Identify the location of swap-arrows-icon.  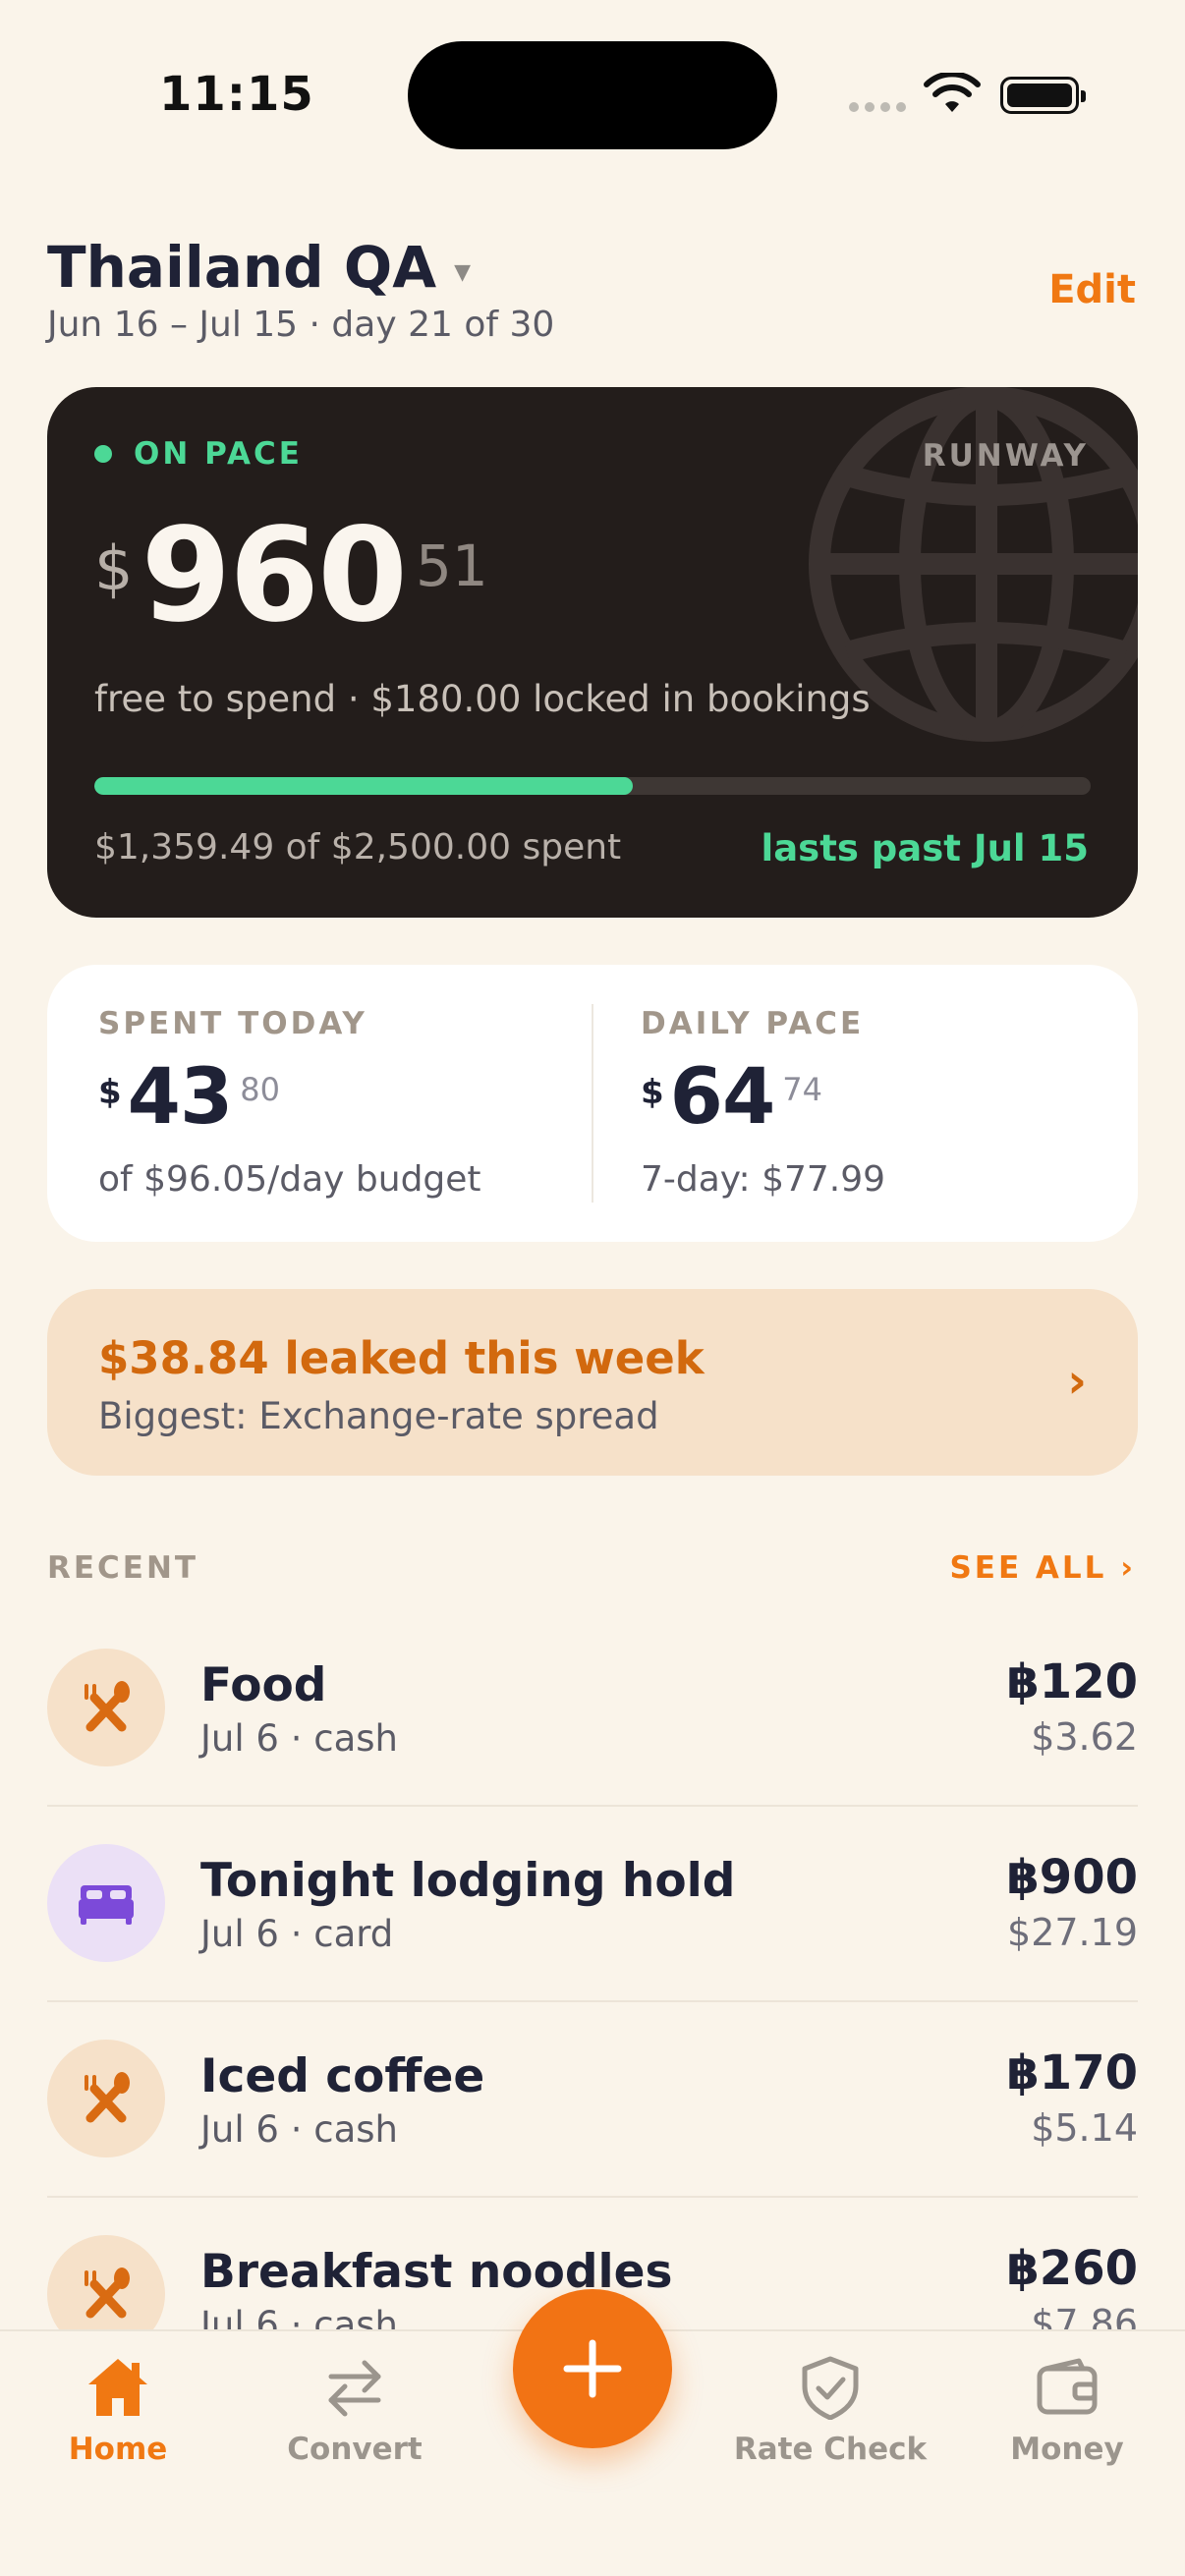
(354, 2388).